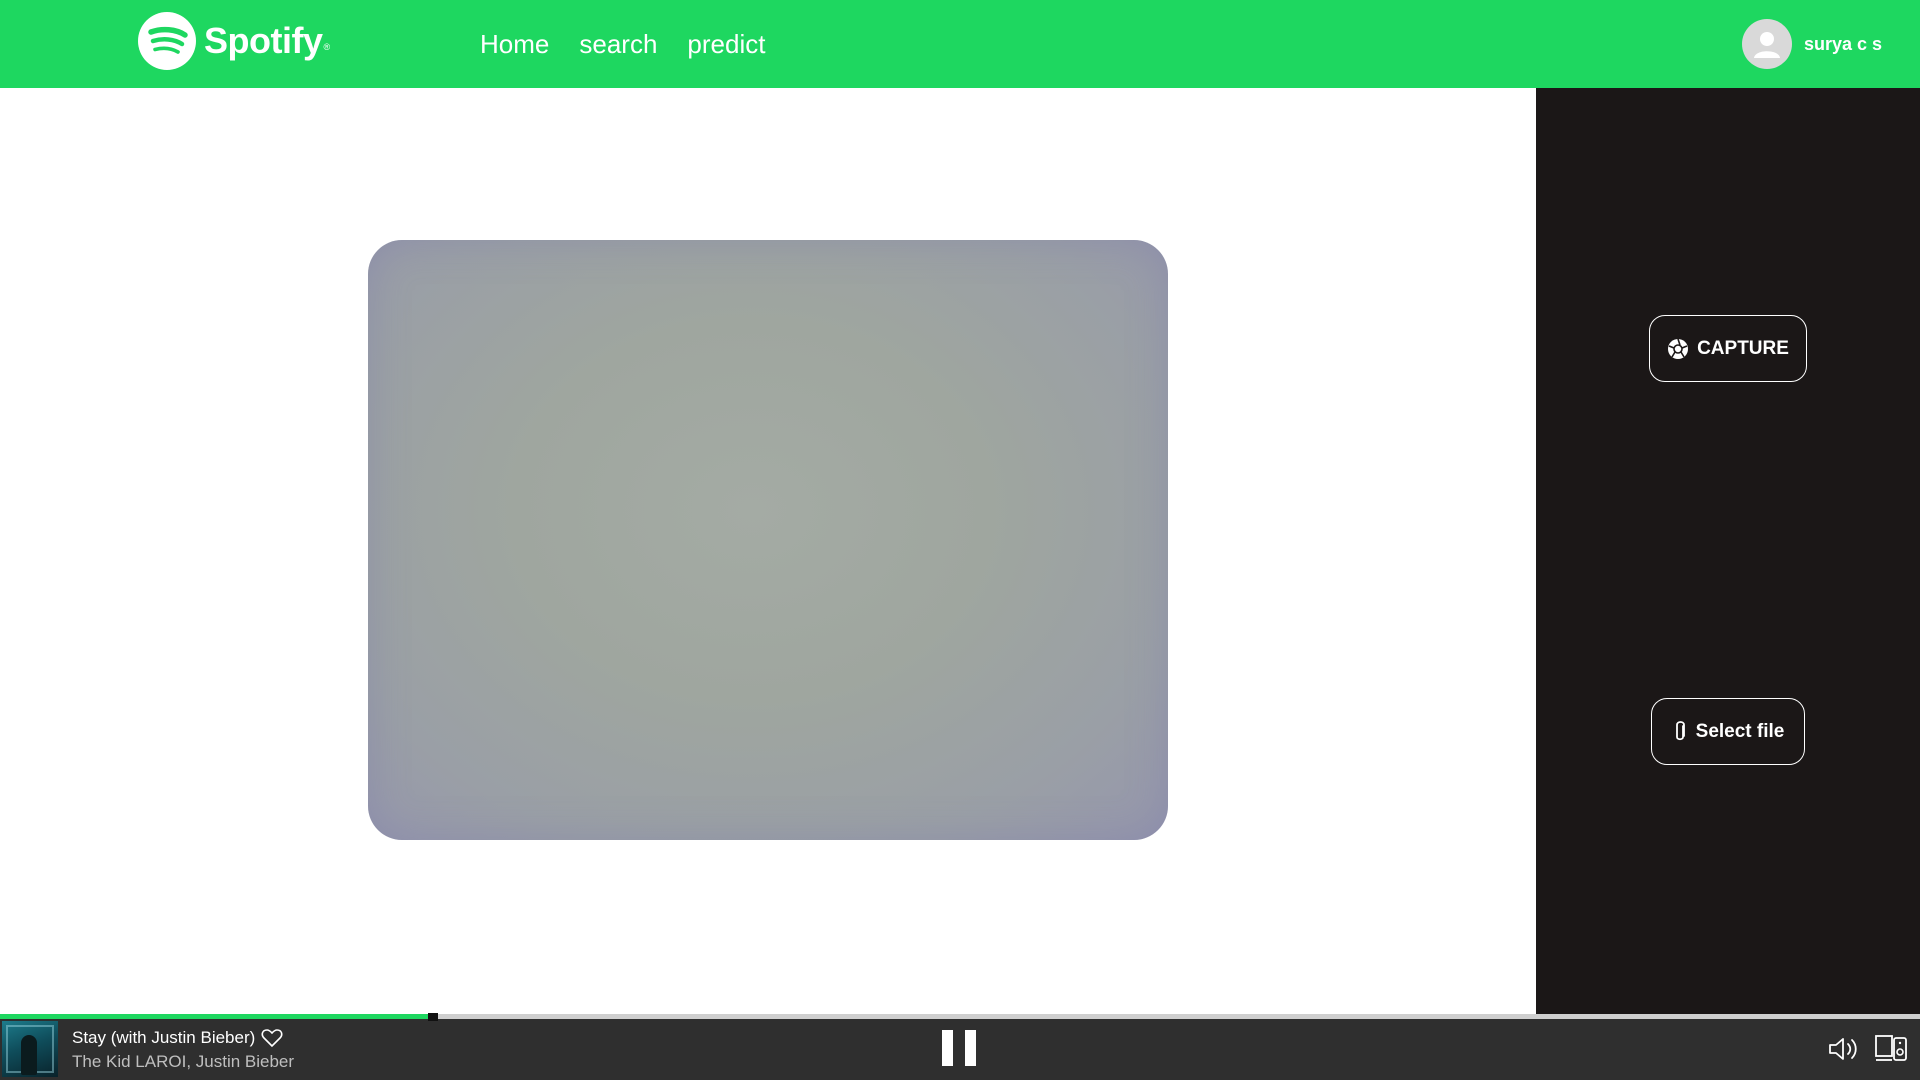 This screenshot has height=1080, width=1920. What do you see at coordinates (327, 47) in the screenshot?
I see `registered-mark: ®` at bounding box center [327, 47].